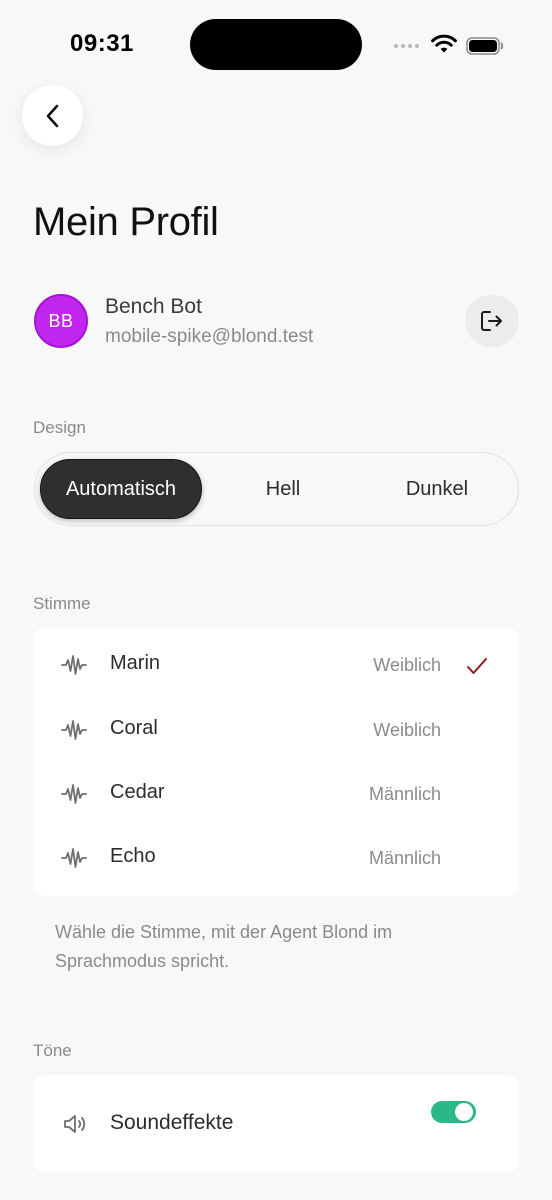  I want to click on chevron-left-icon, so click(52, 115).